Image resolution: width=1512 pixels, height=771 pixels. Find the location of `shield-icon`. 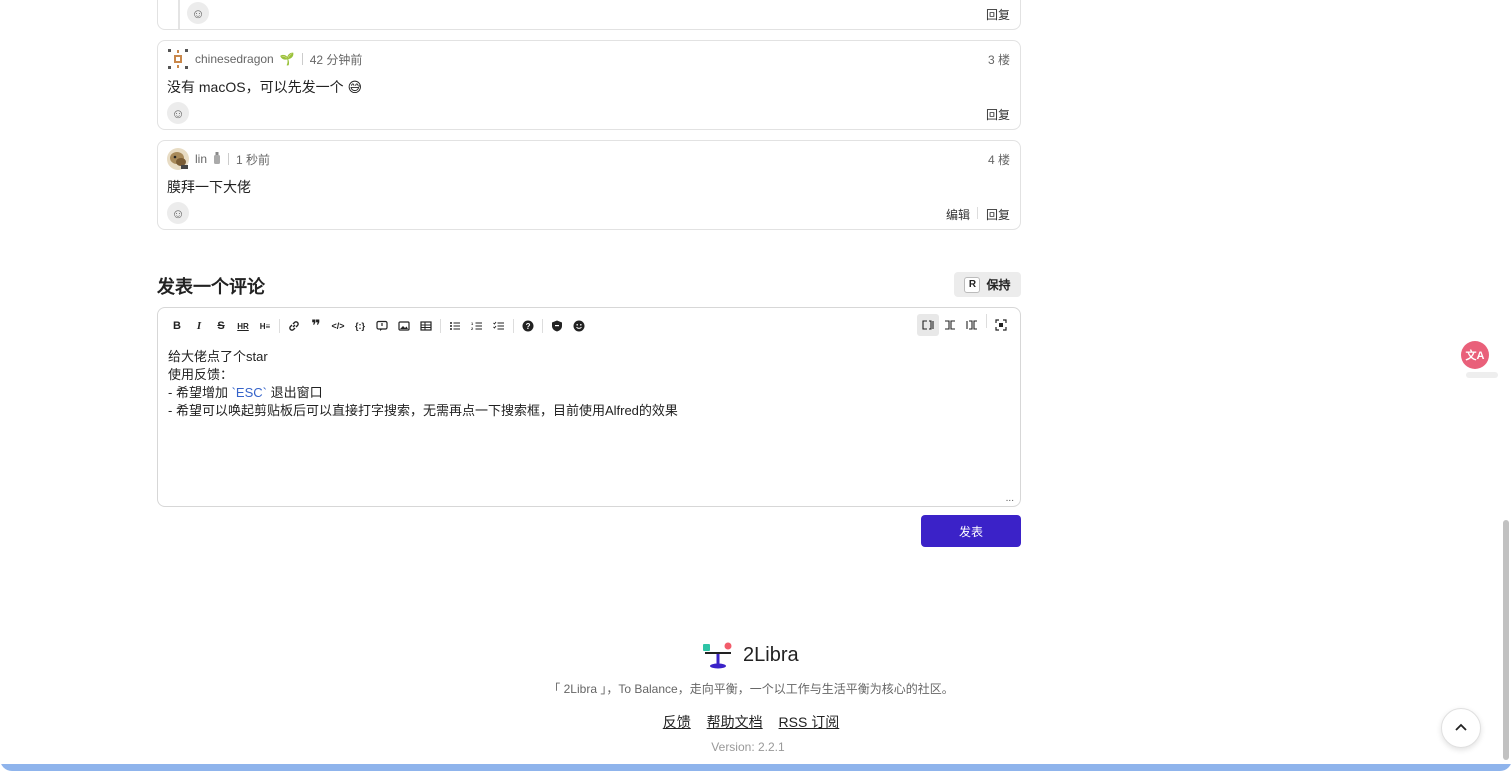

shield-icon is located at coordinates (557, 326).